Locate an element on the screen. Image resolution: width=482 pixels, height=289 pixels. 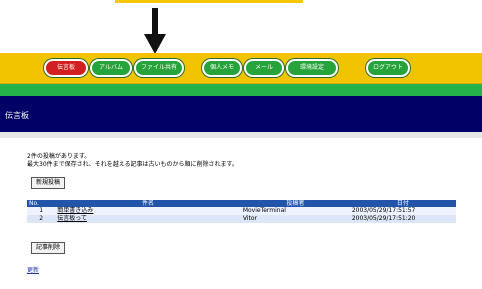
row-date: 2003/05/29/17:51:57 is located at coordinates (402, 211).